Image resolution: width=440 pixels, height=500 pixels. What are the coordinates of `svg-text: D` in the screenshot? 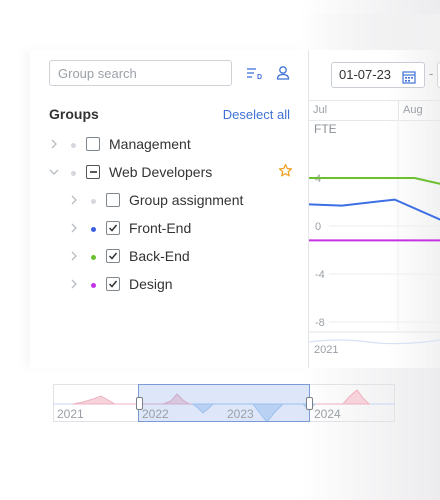 It's located at (259, 77).